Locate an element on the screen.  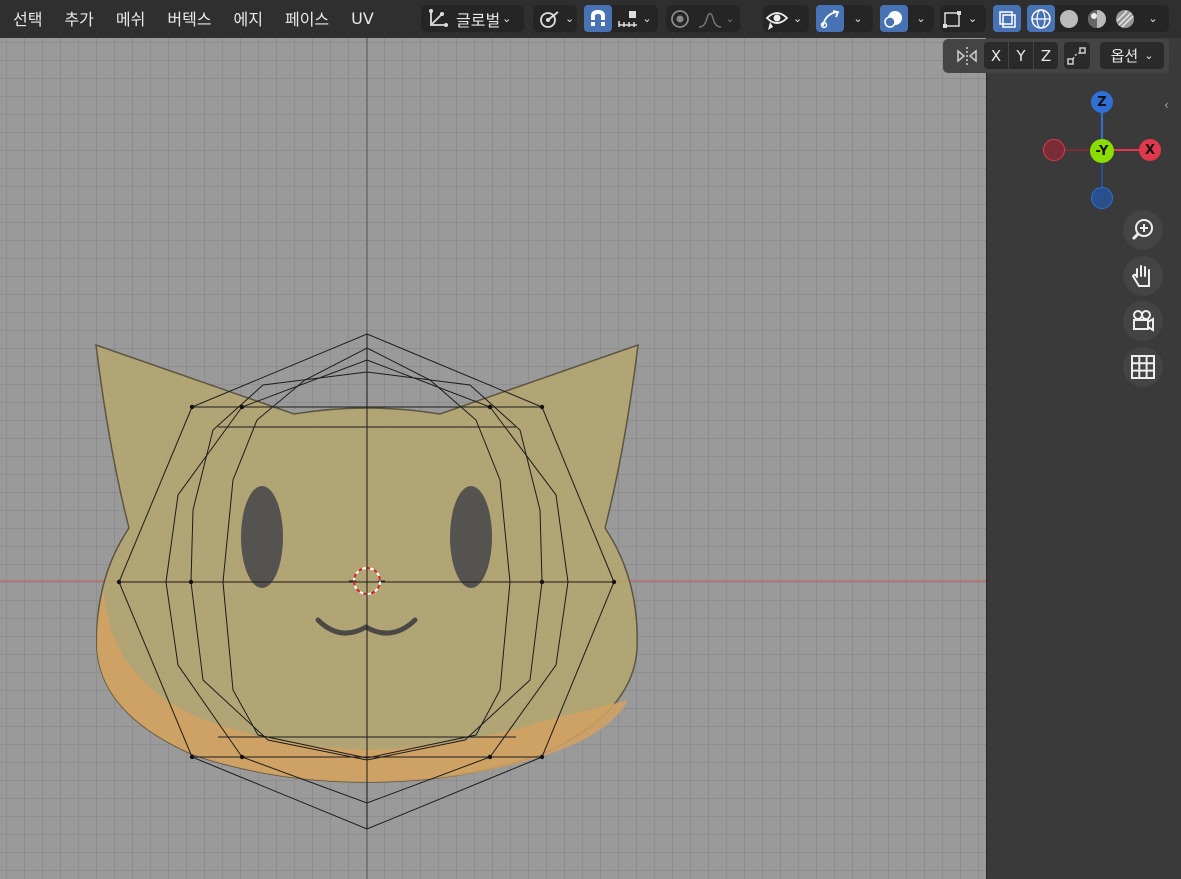
rendered-shading-button is located at coordinates (1125, 18).